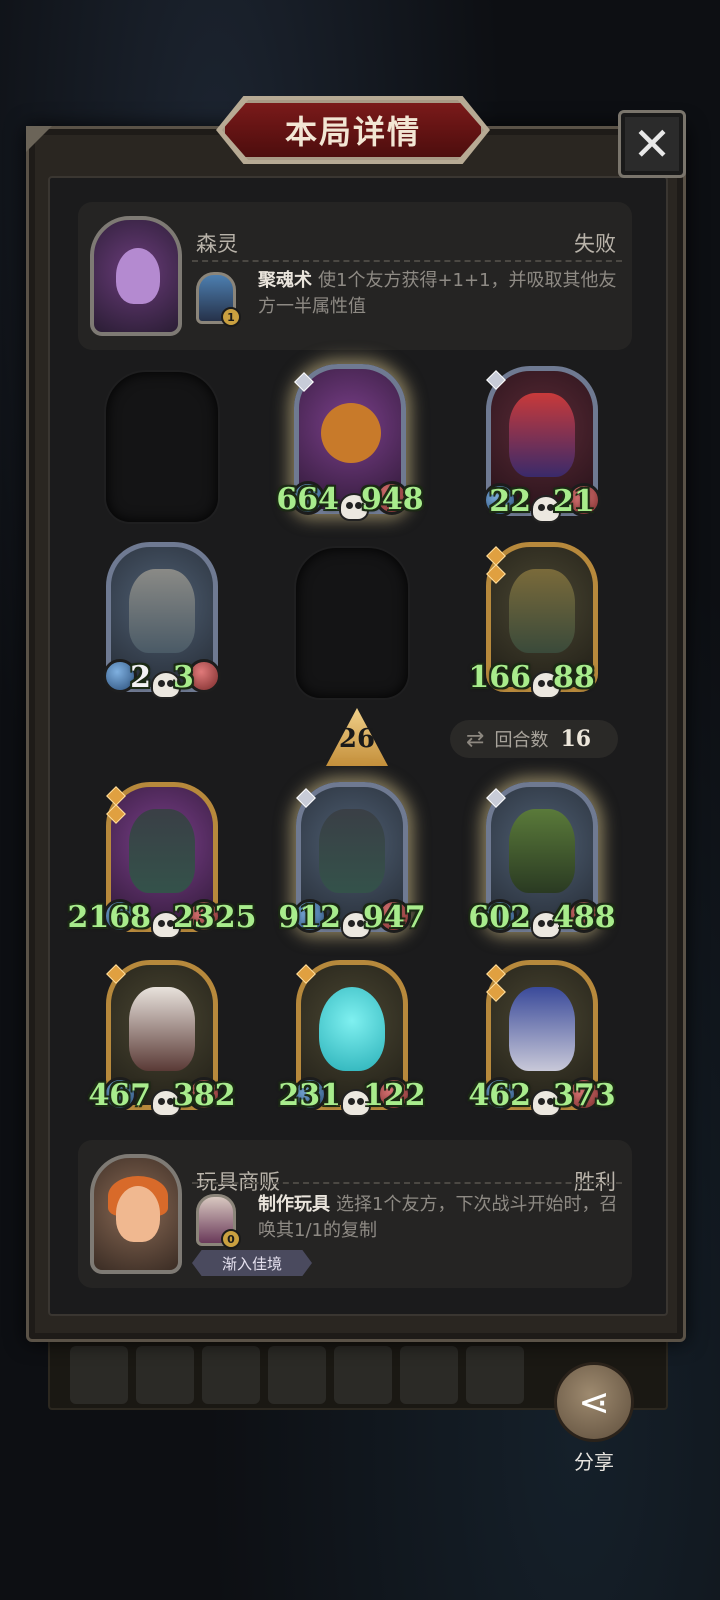 The height and width of the screenshot is (1600, 720). What do you see at coordinates (542, 1029) in the screenshot?
I see `wizard-icon` at bounding box center [542, 1029].